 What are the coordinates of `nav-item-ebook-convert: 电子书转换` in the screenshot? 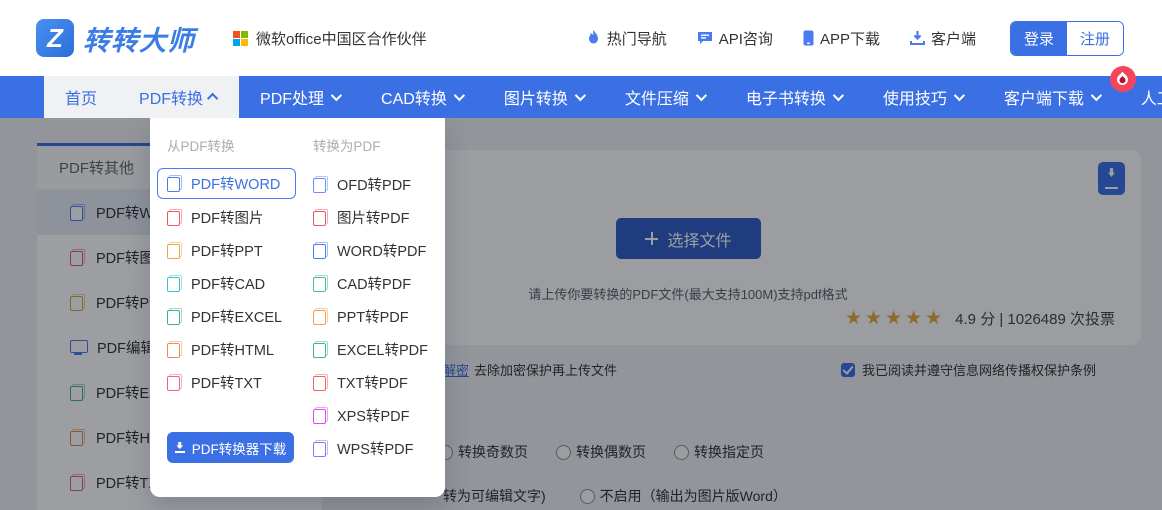 It's located at (793, 97).